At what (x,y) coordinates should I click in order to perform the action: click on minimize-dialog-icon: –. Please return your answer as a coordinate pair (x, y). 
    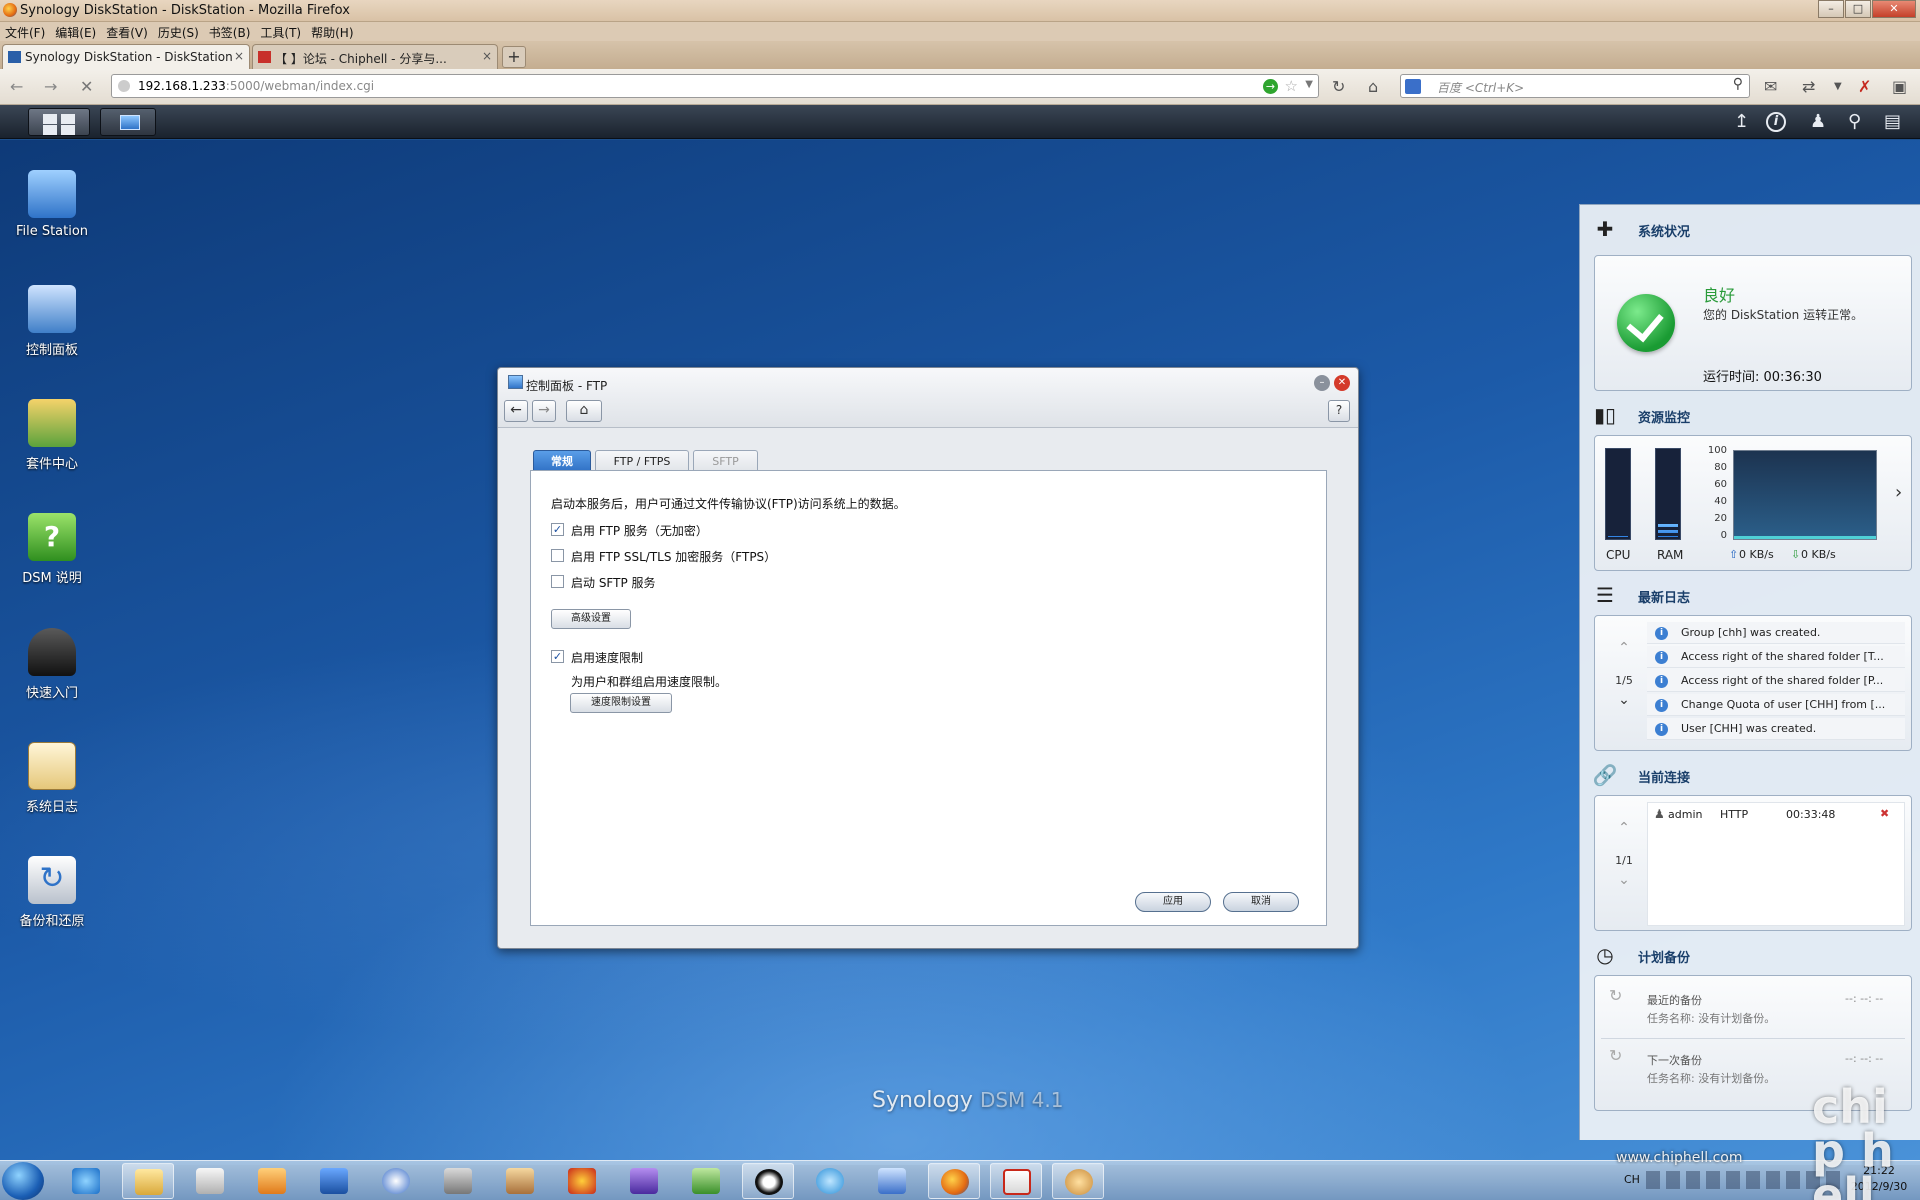
    Looking at the image, I should click on (1322, 383).